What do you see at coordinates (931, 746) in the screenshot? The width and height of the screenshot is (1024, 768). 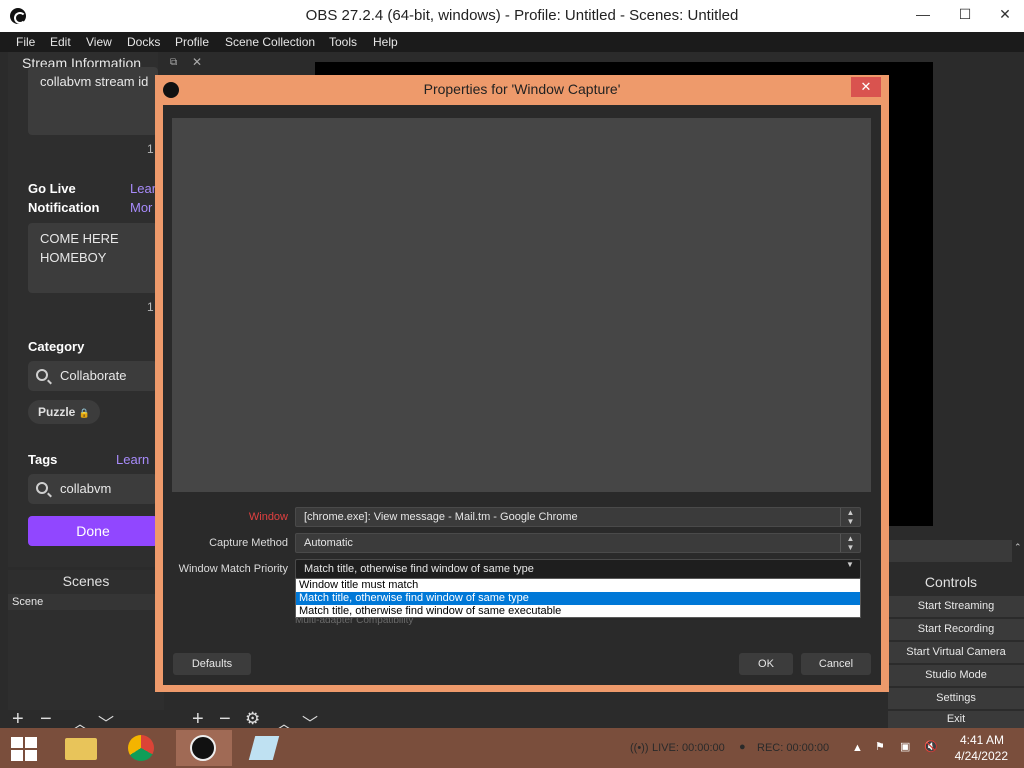 I see `volume-muted-icon: 🔇` at bounding box center [931, 746].